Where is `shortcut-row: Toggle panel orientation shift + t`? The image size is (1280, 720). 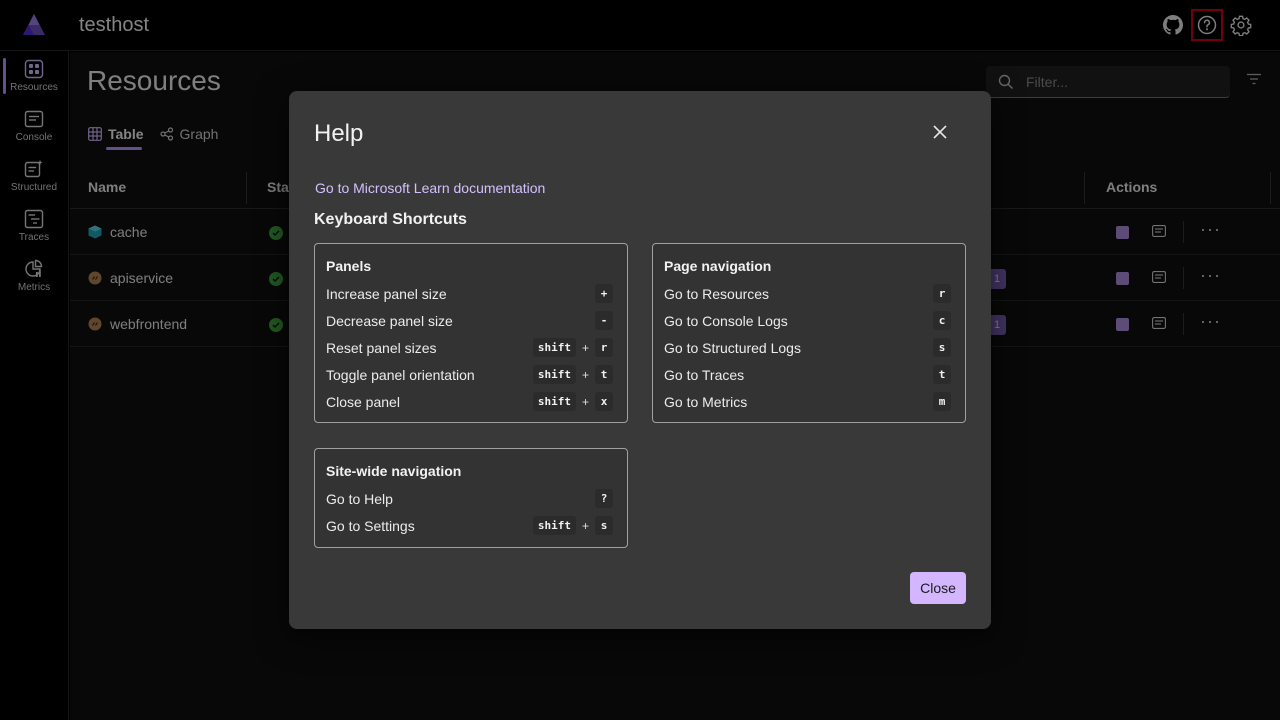
shortcut-row: Toggle panel orientation shift + t is located at coordinates (469, 376).